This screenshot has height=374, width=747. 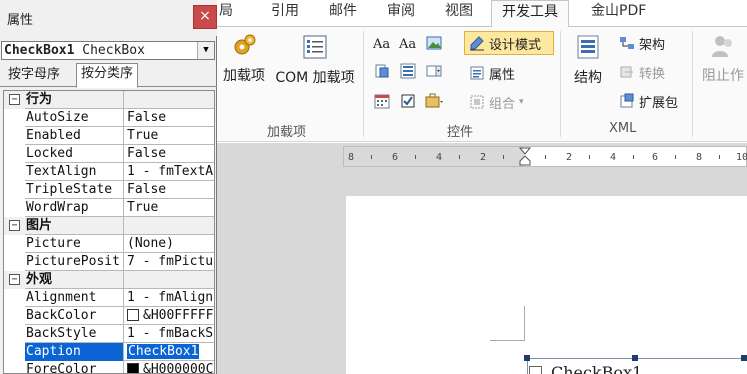 I want to click on tab-alphabetic: 按字母序, so click(x=34, y=76).